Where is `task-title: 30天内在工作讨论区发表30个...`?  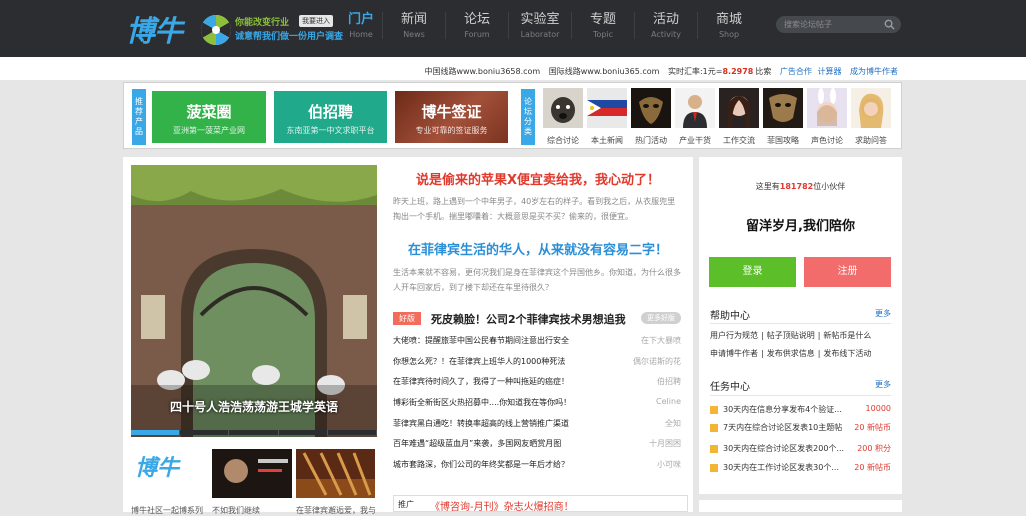
task-title: 30天内在工作讨论区发表30个... is located at coordinates (781, 467).